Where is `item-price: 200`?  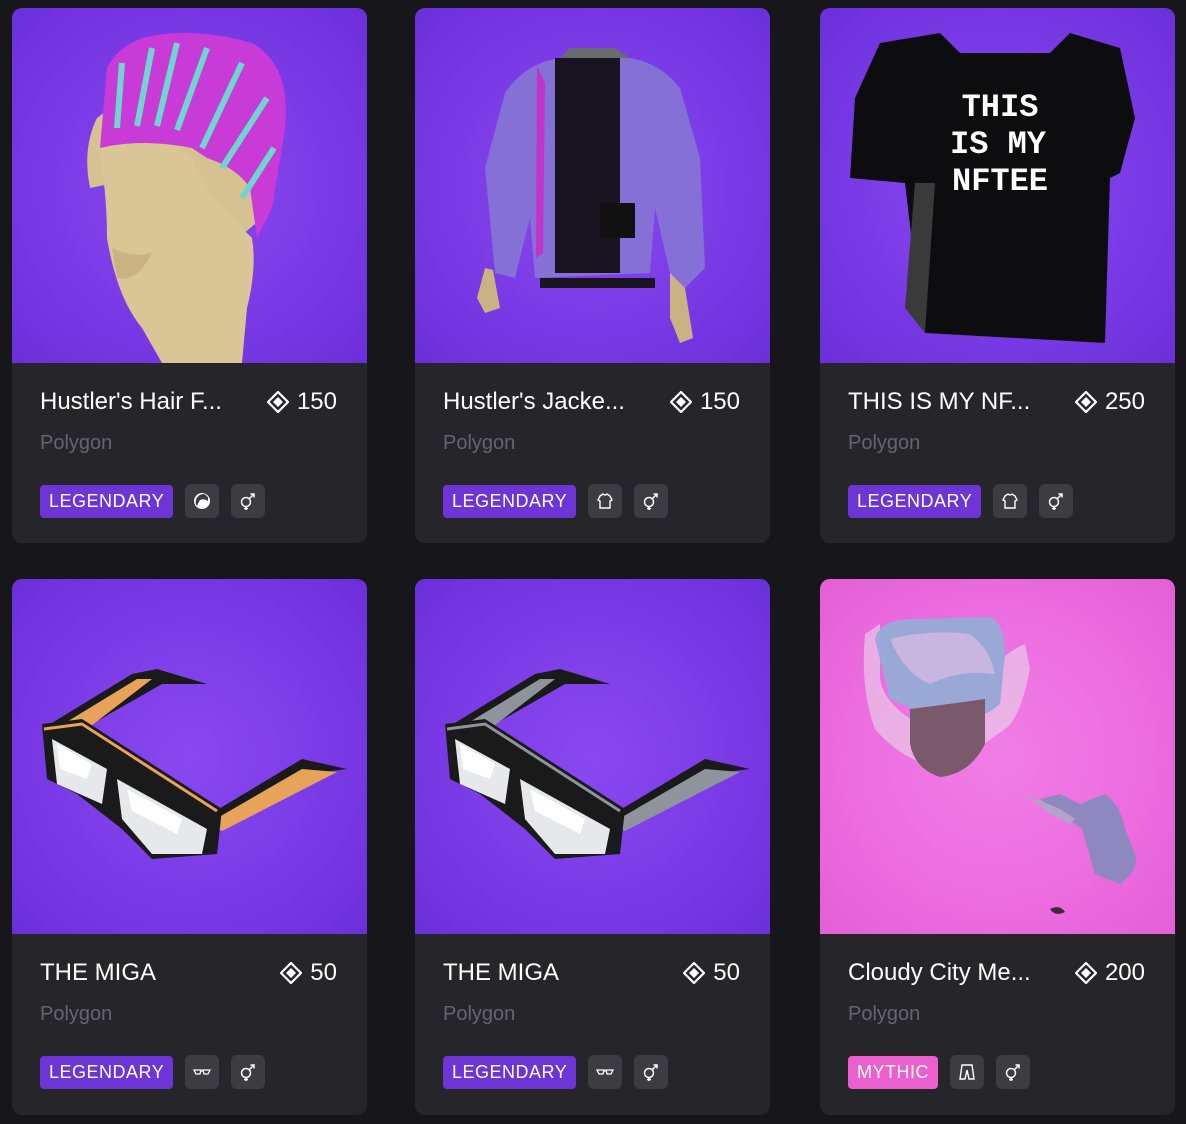
item-price: 200 is located at coordinates (1109, 973).